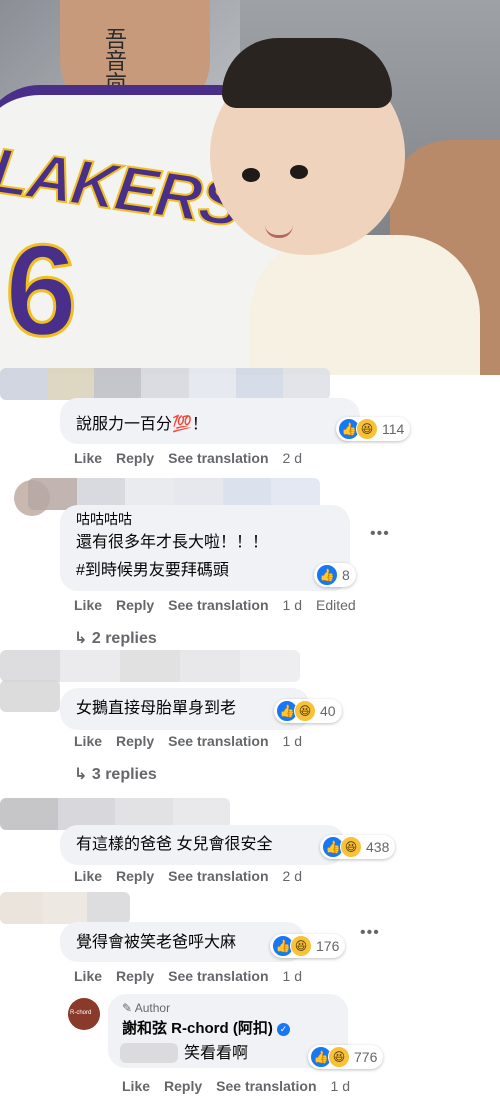 Image resolution: width=500 pixels, height=1099 pixels. I want to click on view-replies-link: ↳ 2 replies, so click(115, 638).